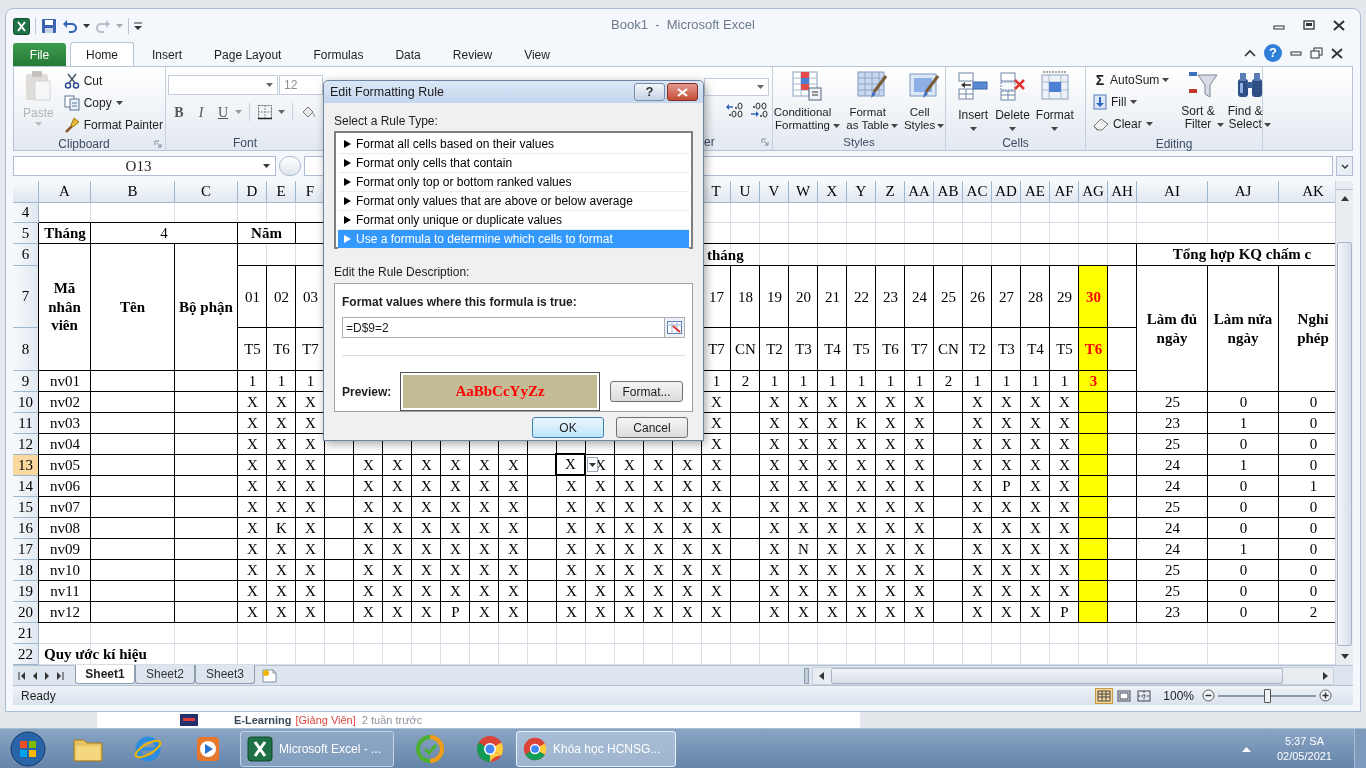 The width and height of the screenshot is (1366, 768). I want to click on customize-icon, so click(138, 26).